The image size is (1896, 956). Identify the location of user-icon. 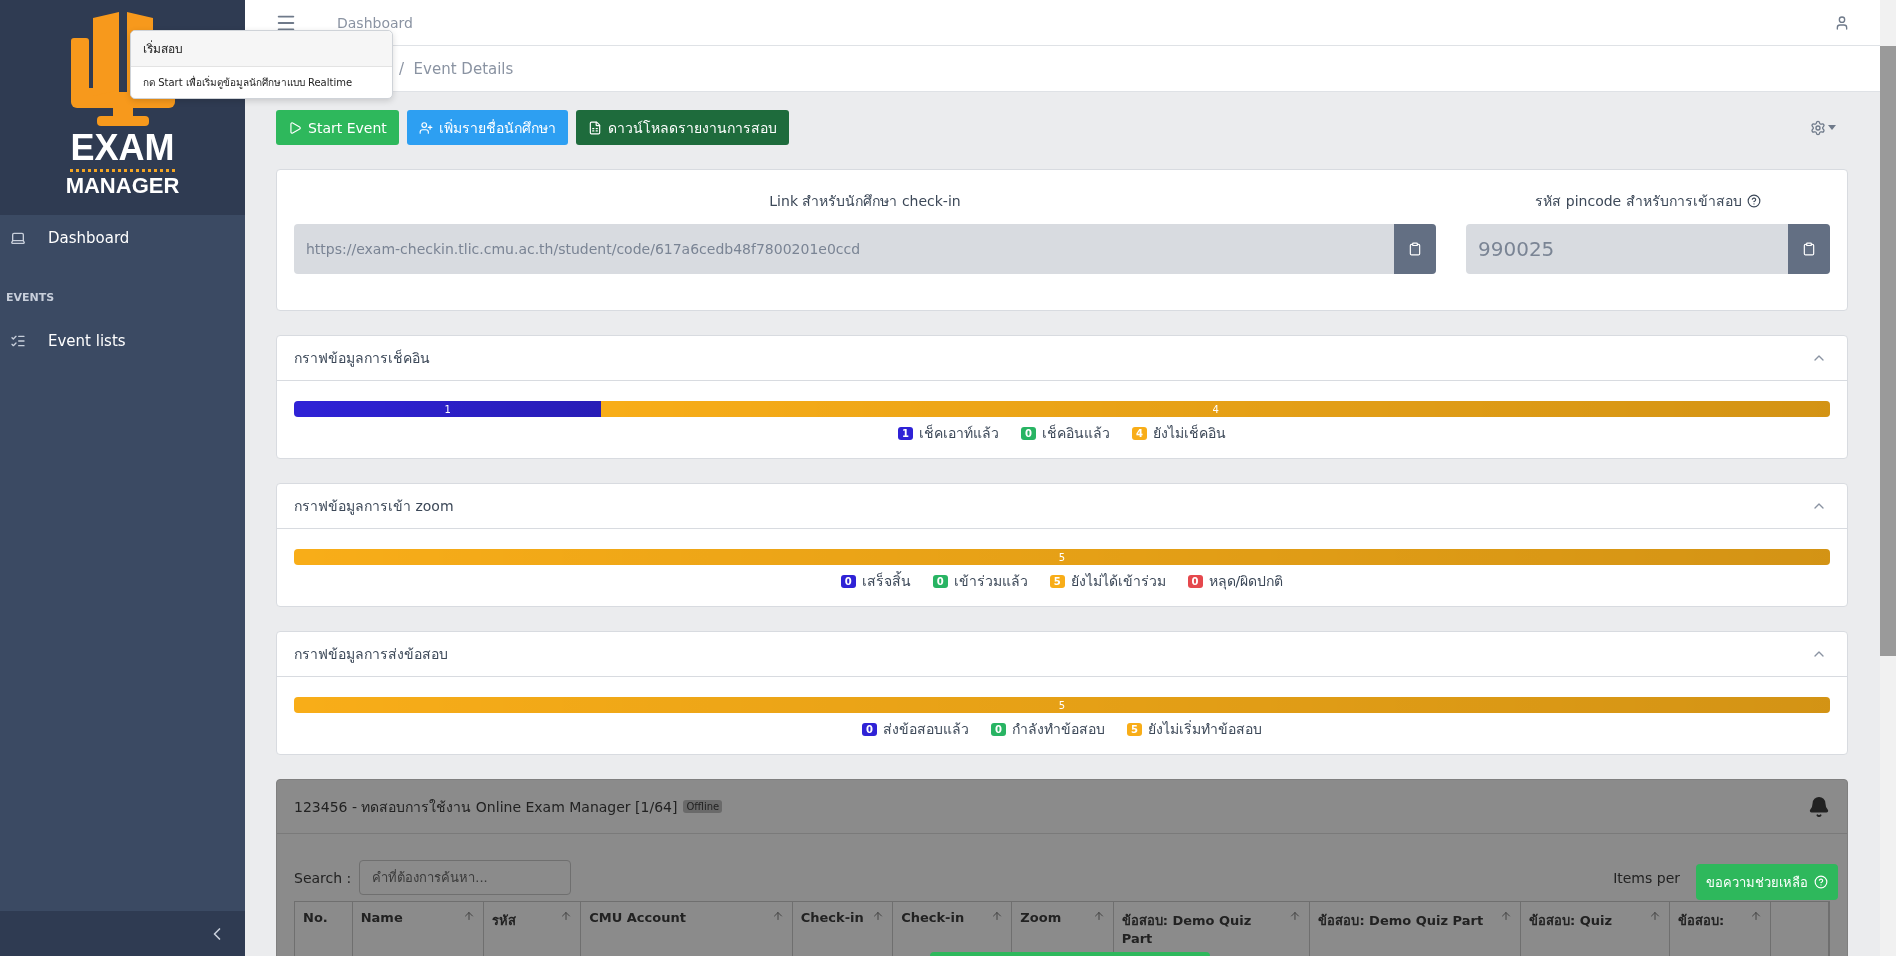
(1842, 22).